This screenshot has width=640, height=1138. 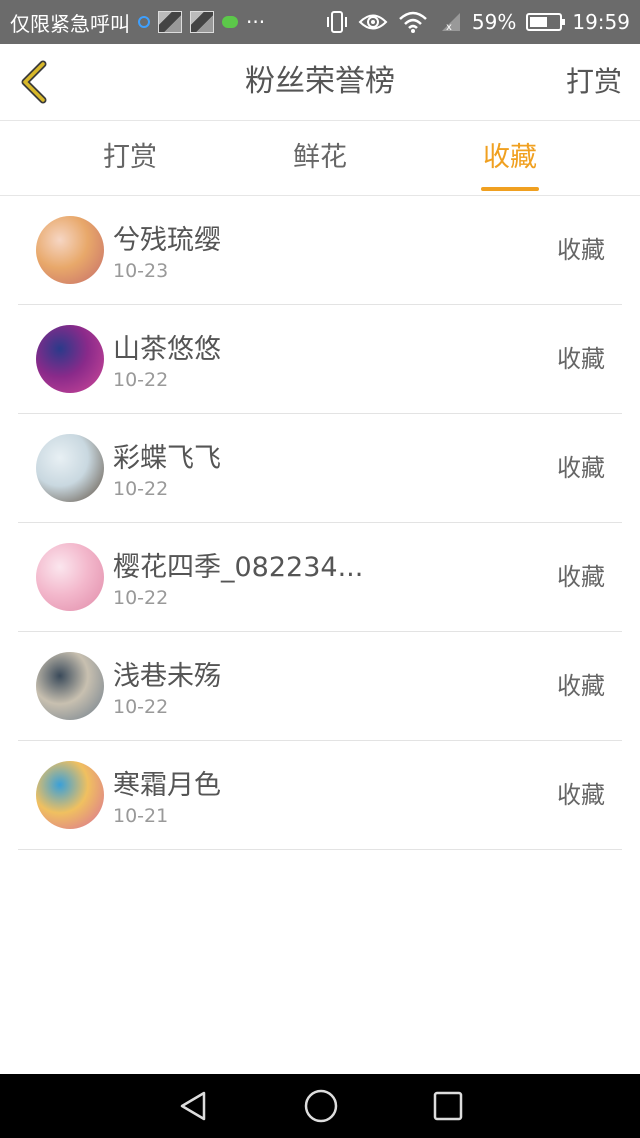 I want to click on wifi-icon, so click(x=413, y=22).